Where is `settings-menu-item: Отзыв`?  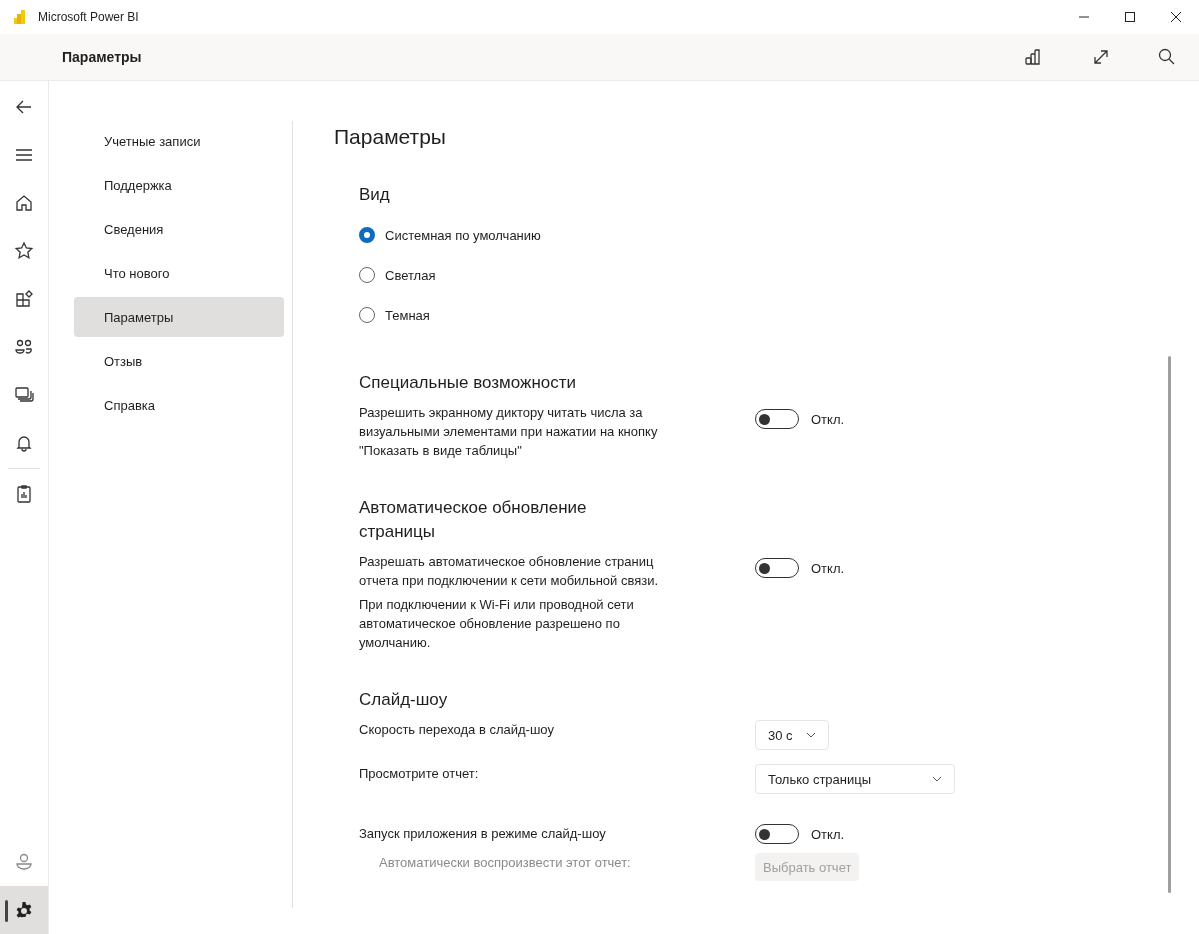 settings-menu-item: Отзыв is located at coordinates (179, 361).